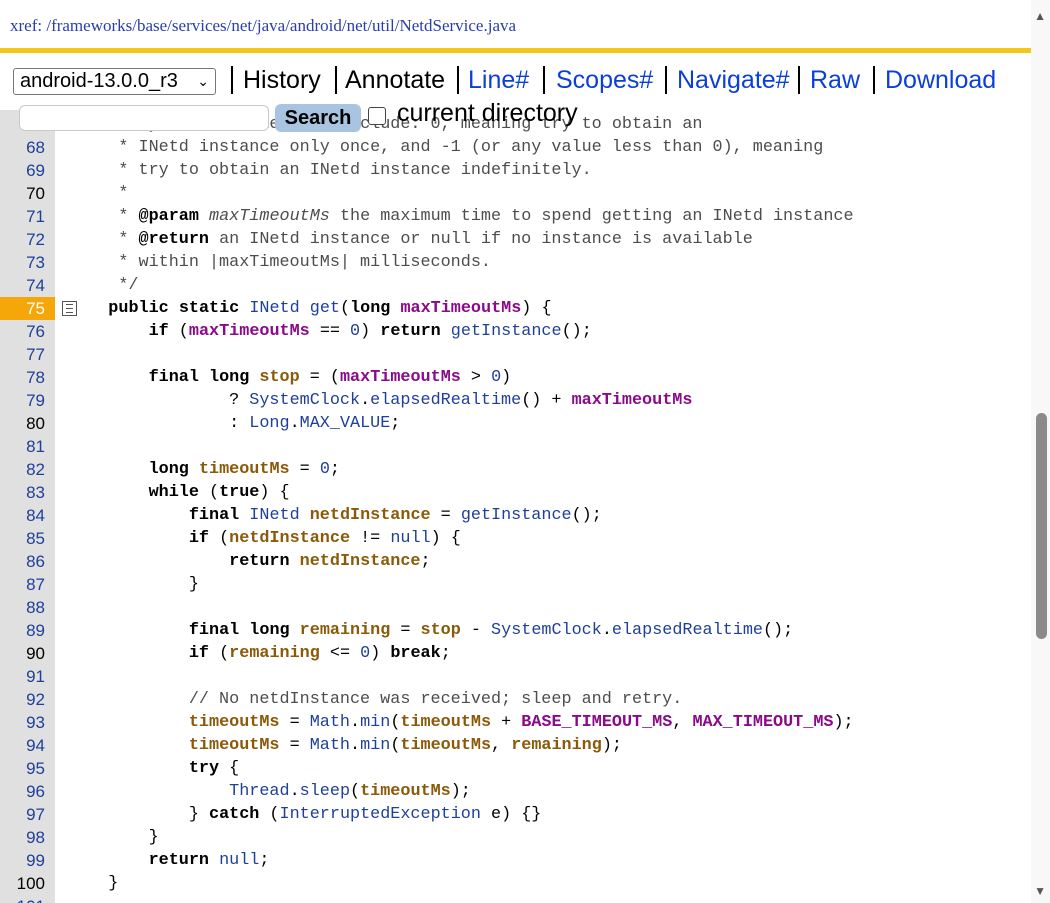  Describe the element at coordinates (350, 791) in the screenshot. I see `code-text: Thread.sleep(timeoutMs);` at that location.